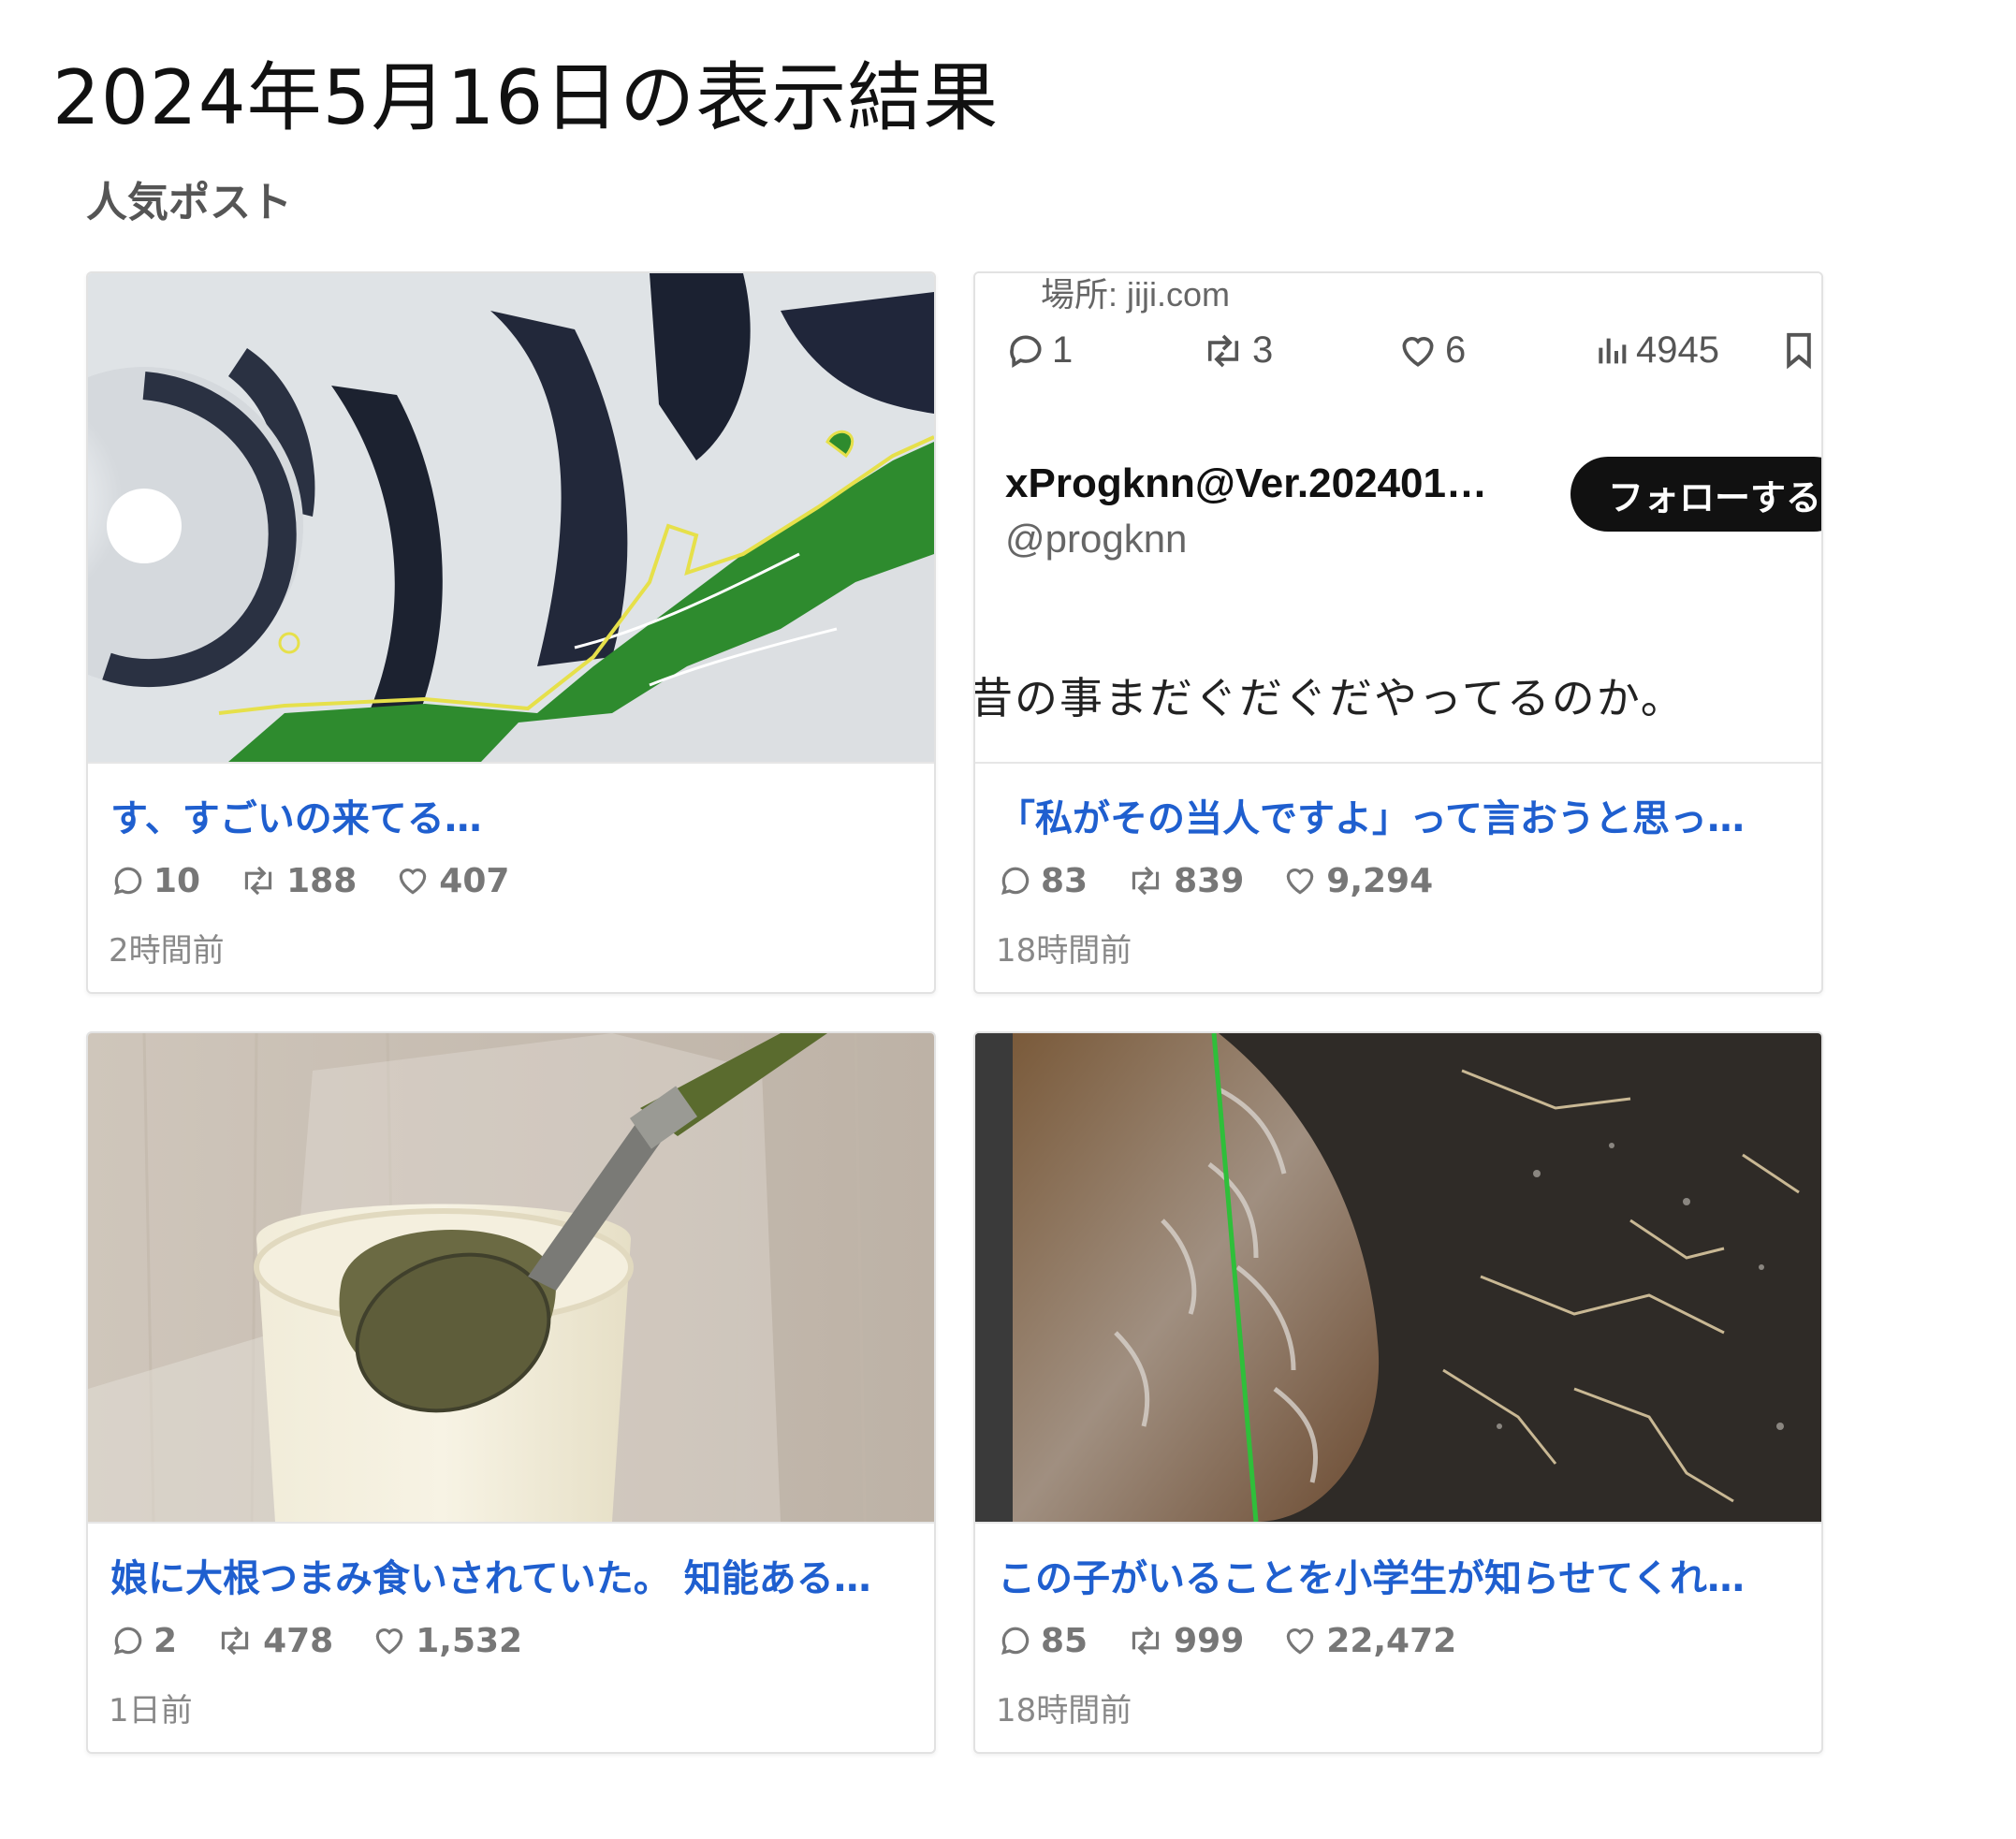 This screenshot has height=1839, width=2016. I want to click on satellite-image, so click(511, 517).